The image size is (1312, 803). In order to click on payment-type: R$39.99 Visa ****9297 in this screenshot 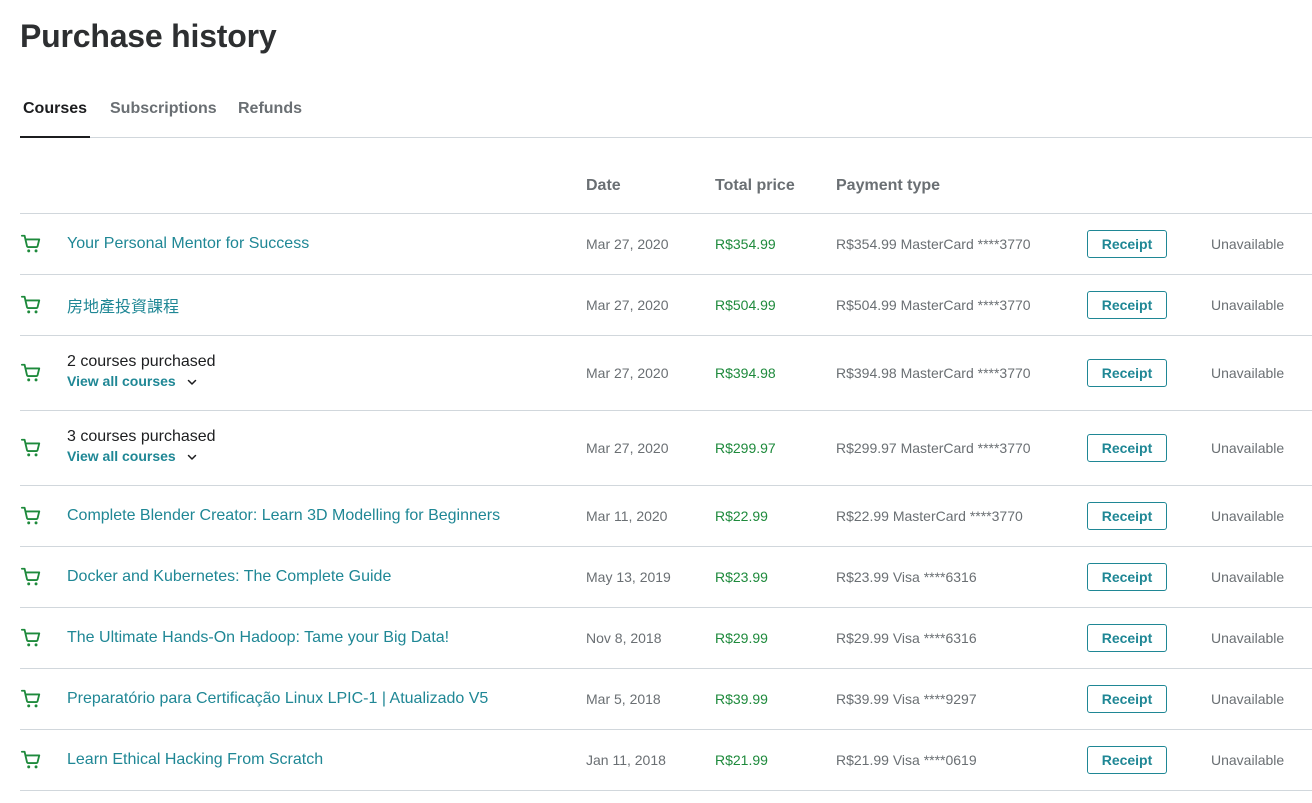, I will do `click(906, 699)`.